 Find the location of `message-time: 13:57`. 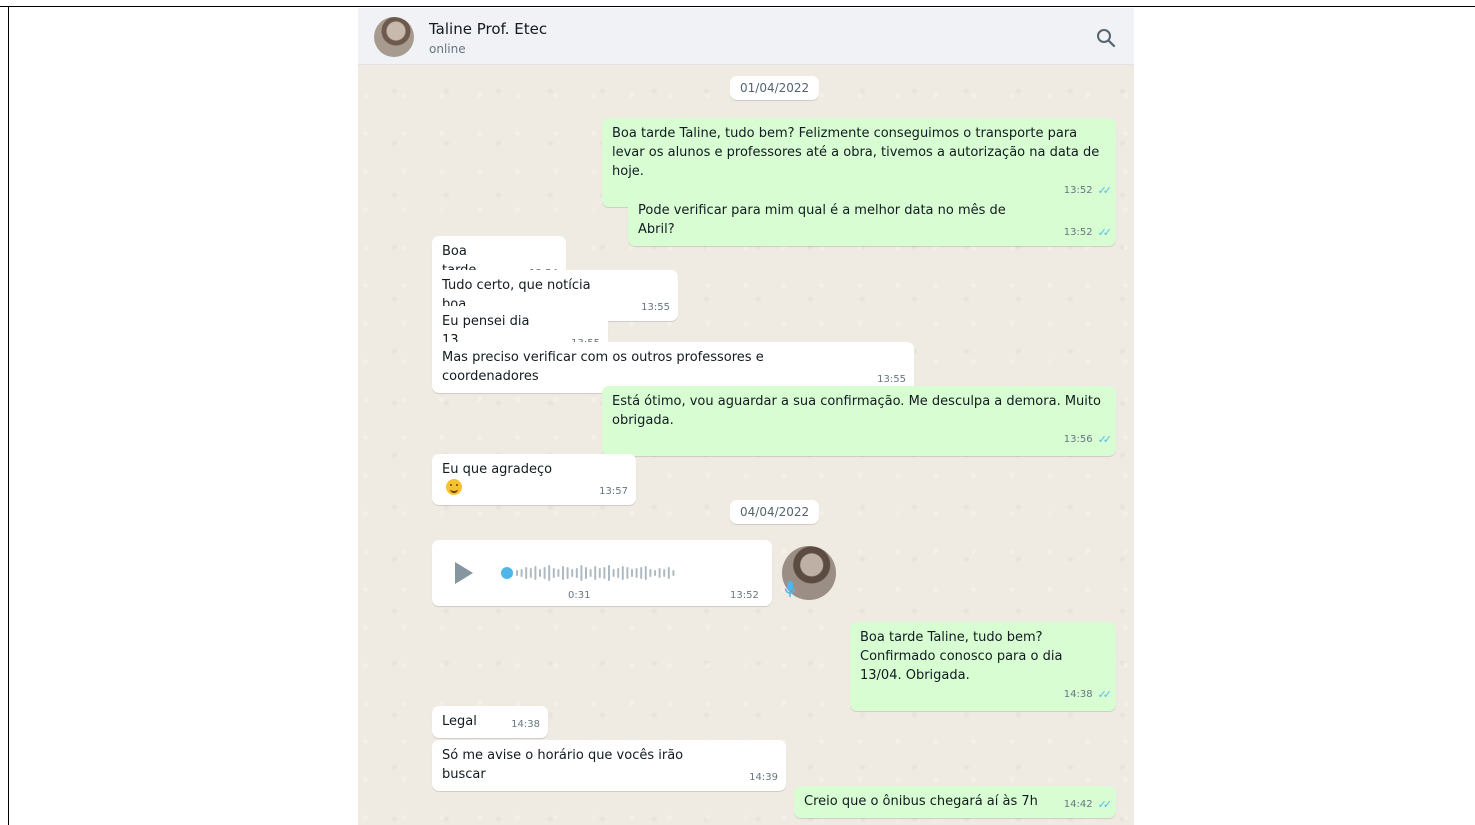

message-time: 13:57 is located at coordinates (613, 491).